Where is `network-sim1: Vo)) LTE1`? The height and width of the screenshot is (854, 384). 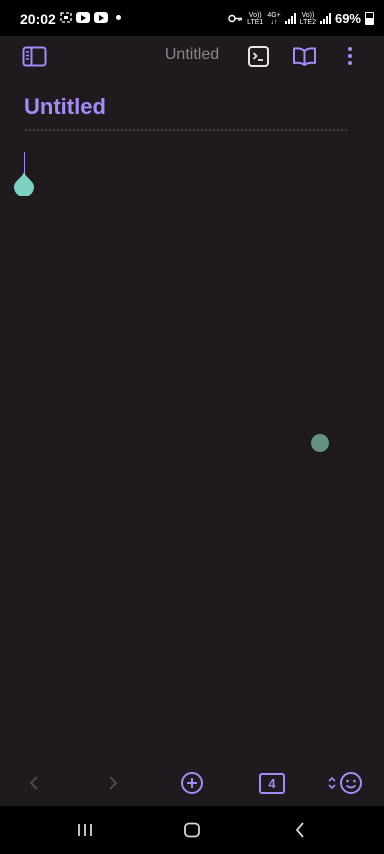 network-sim1: Vo)) LTE1 is located at coordinates (255, 18).